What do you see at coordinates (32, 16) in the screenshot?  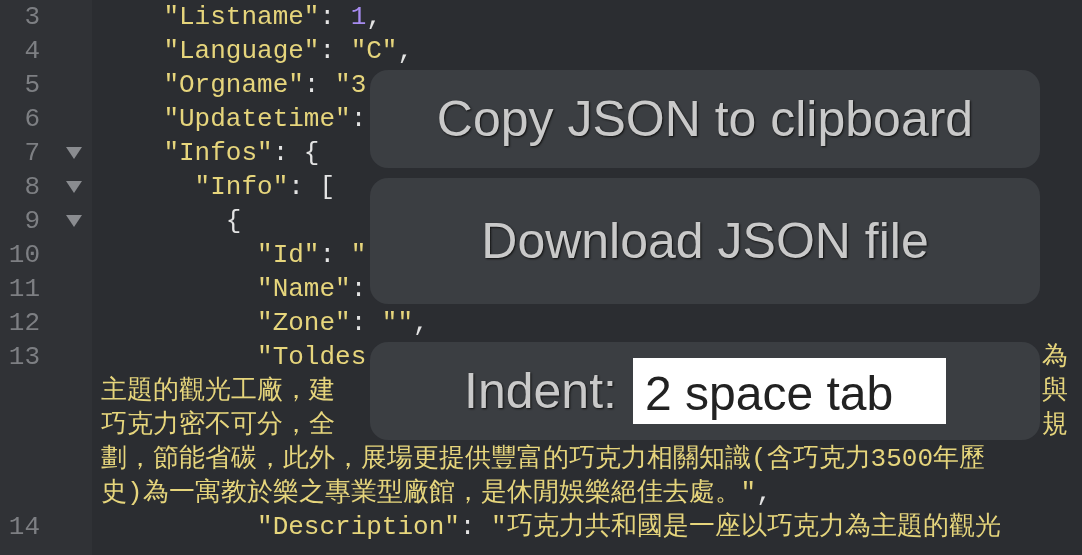 I see `line-number: 3` at bounding box center [32, 16].